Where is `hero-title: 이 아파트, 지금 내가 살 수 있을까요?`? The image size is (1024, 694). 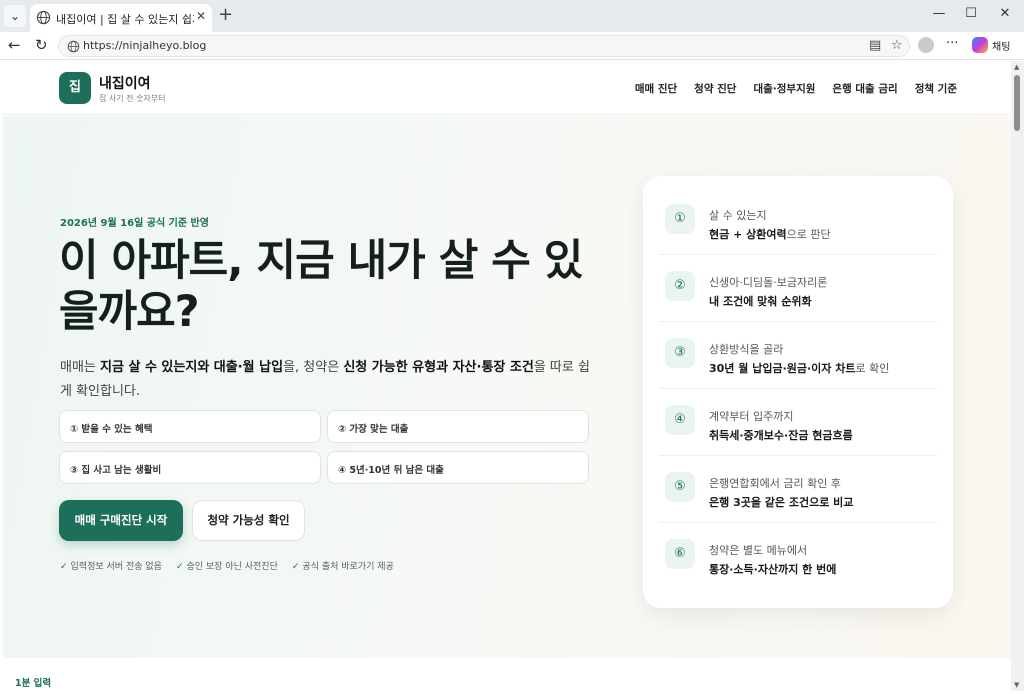 hero-title: 이 아파트, 지금 내가 살 수 있을까요? is located at coordinates (321, 286).